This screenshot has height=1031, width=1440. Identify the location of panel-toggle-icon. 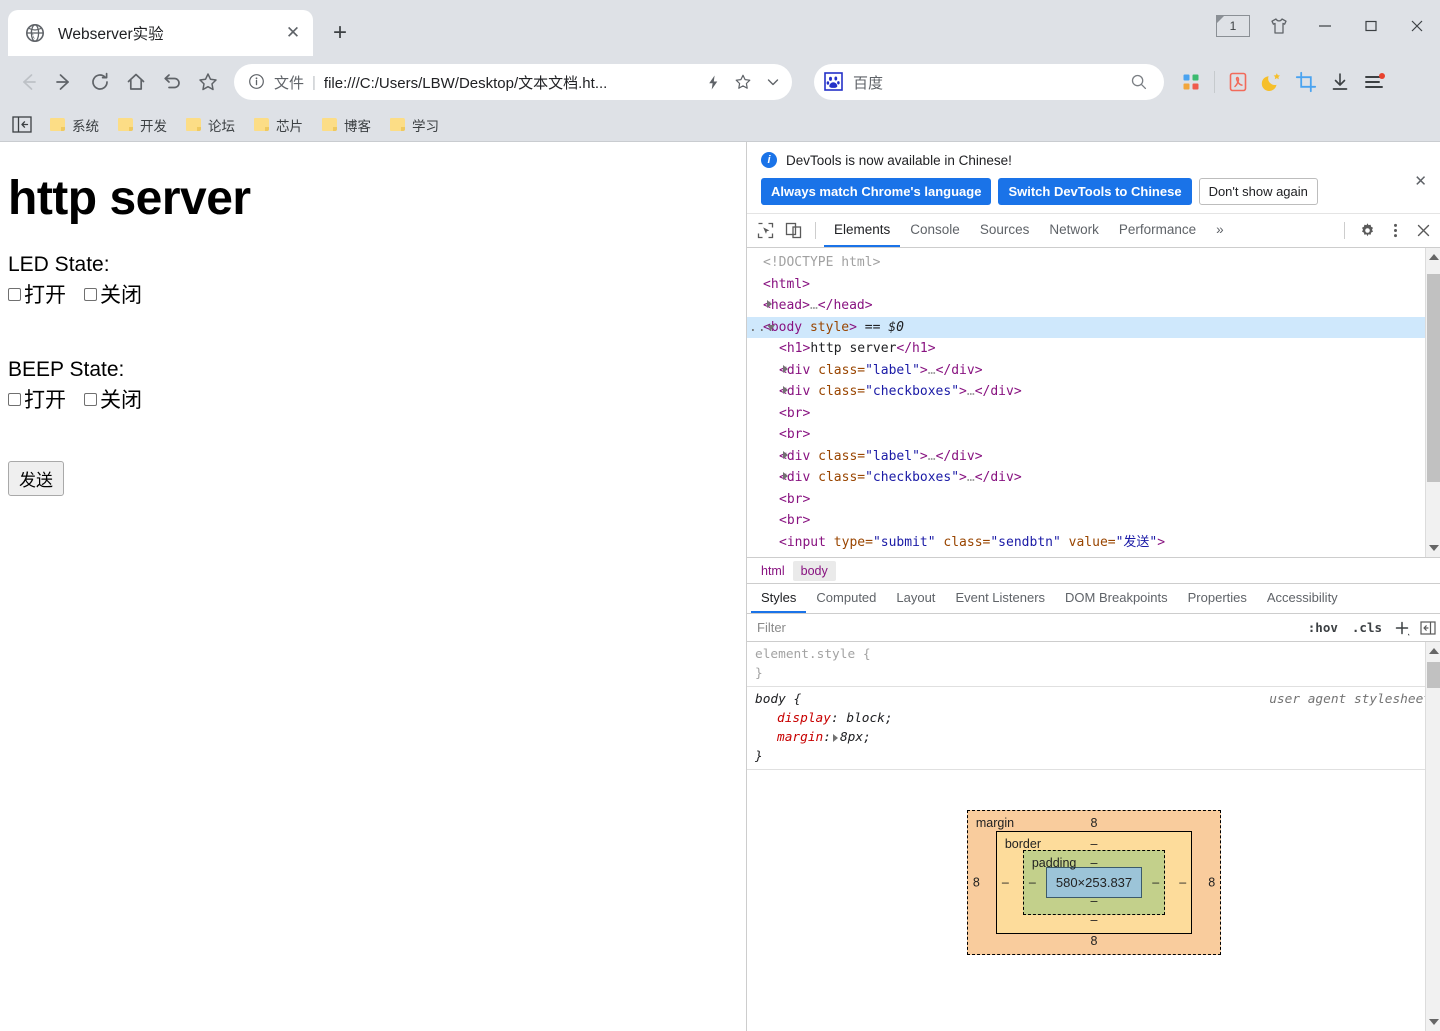
(1427, 628).